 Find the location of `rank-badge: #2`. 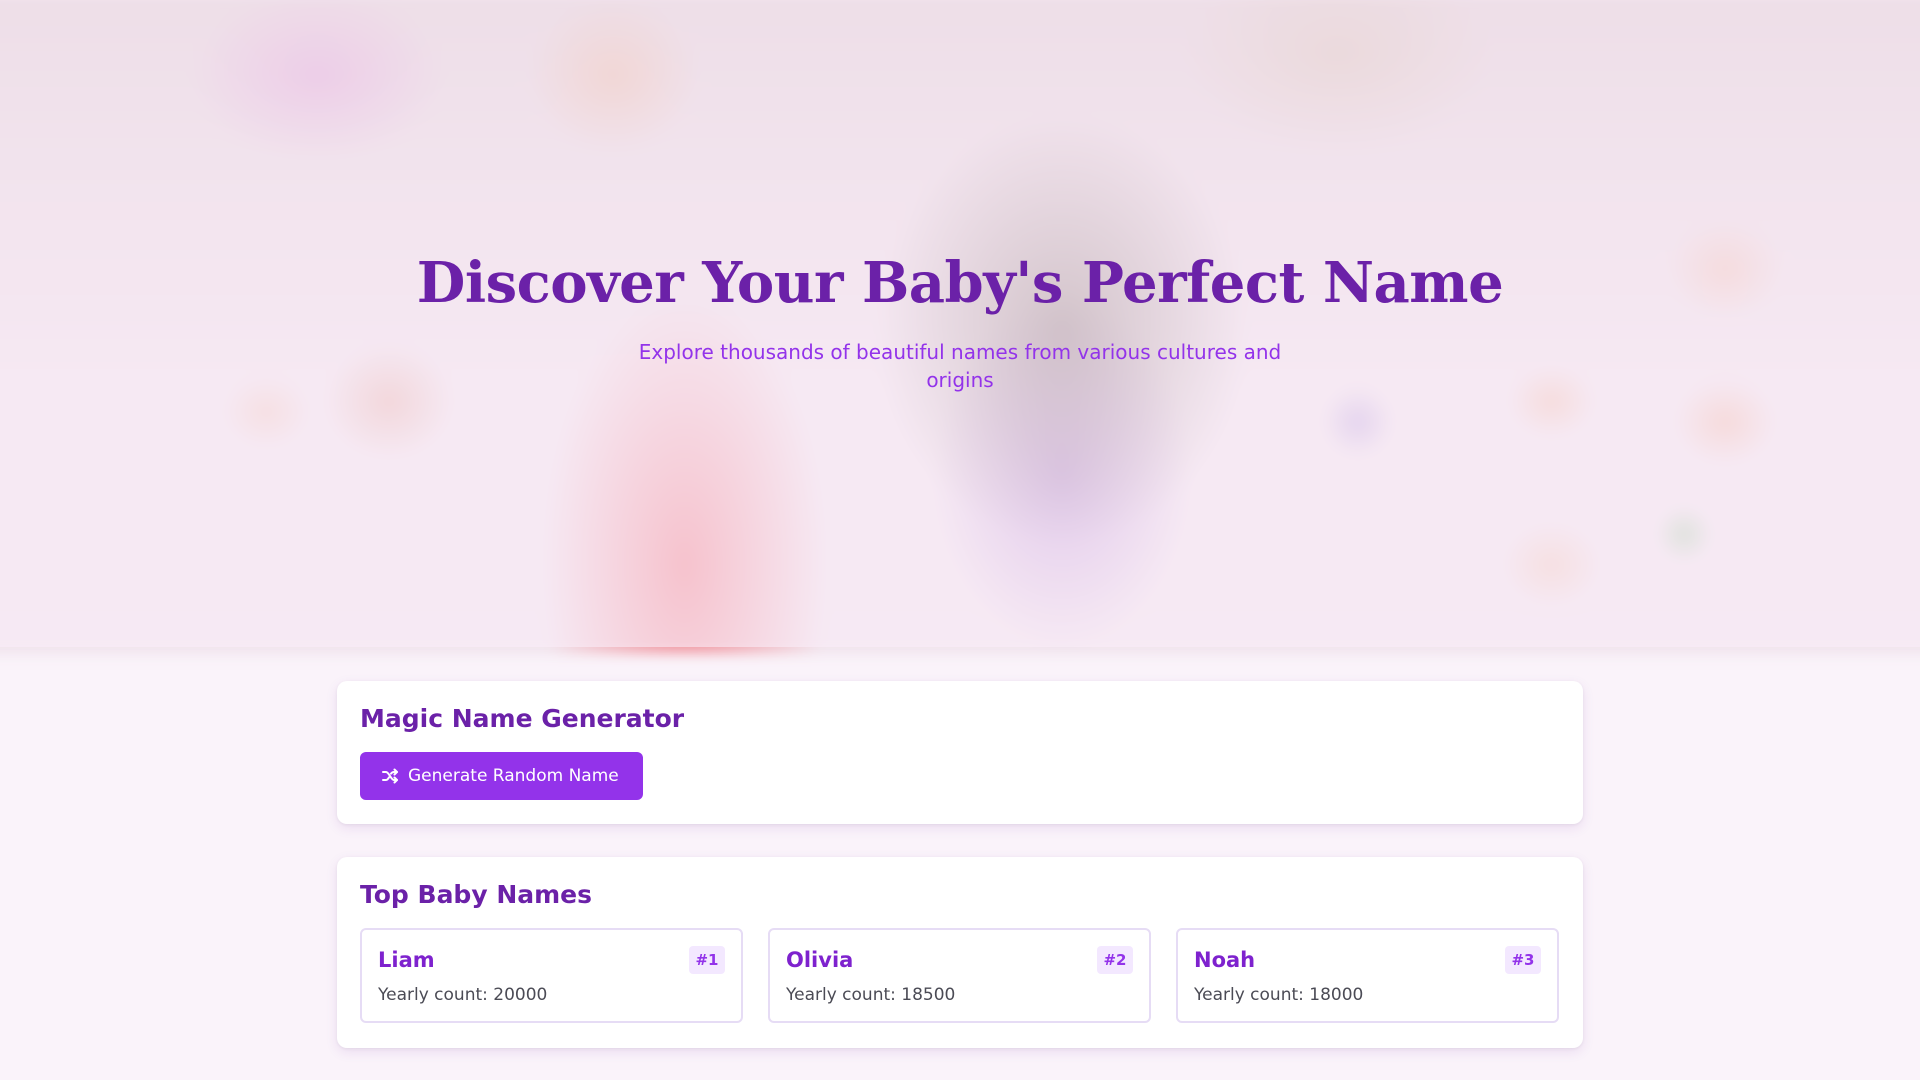

rank-badge: #2 is located at coordinates (1115, 960).